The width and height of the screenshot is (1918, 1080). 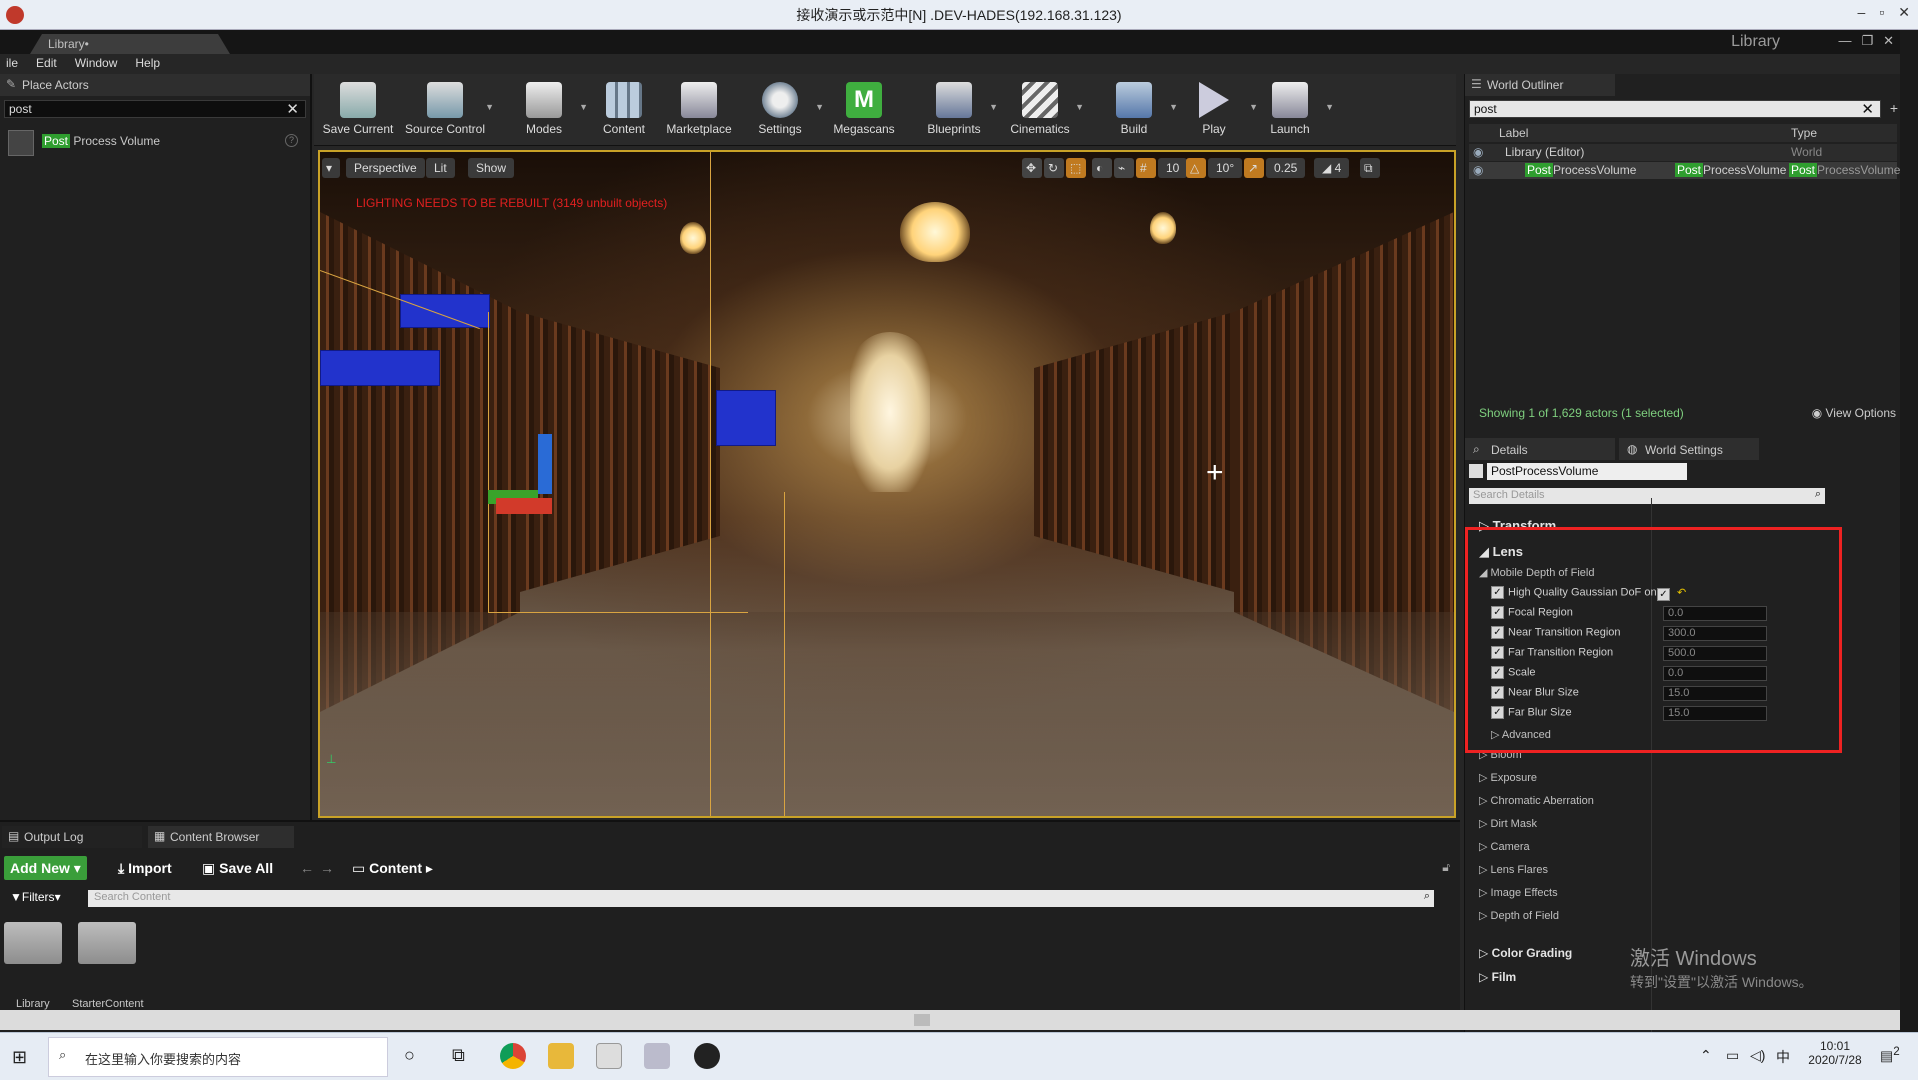 What do you see at coordinates (155, 143) in the screenshot?
I see `actor-list-item: Post Process Volume ?` at bounding box center [155, 143].